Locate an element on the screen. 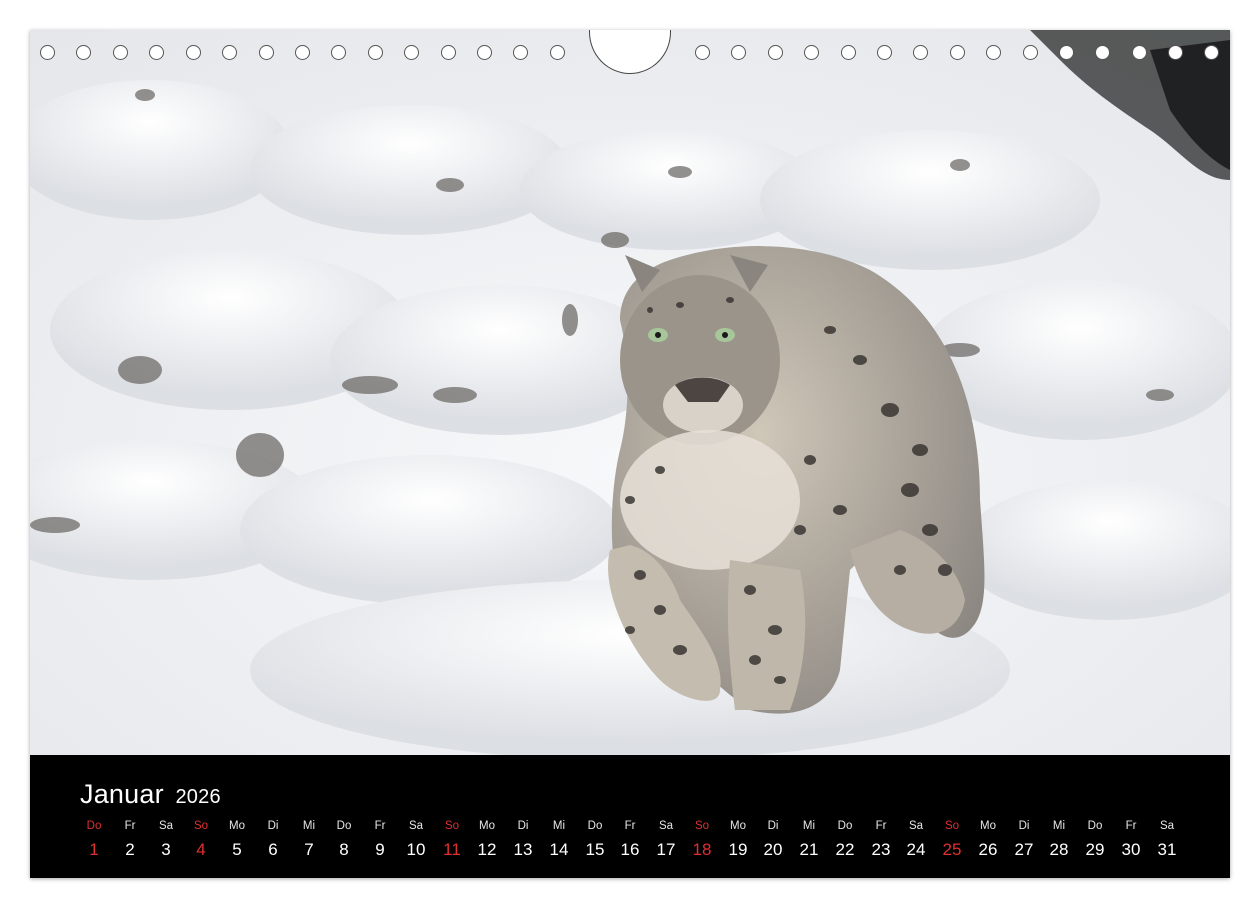 This screenshot has width=1260, height=908. day-number: 16 is located at coordinates (630, 849).